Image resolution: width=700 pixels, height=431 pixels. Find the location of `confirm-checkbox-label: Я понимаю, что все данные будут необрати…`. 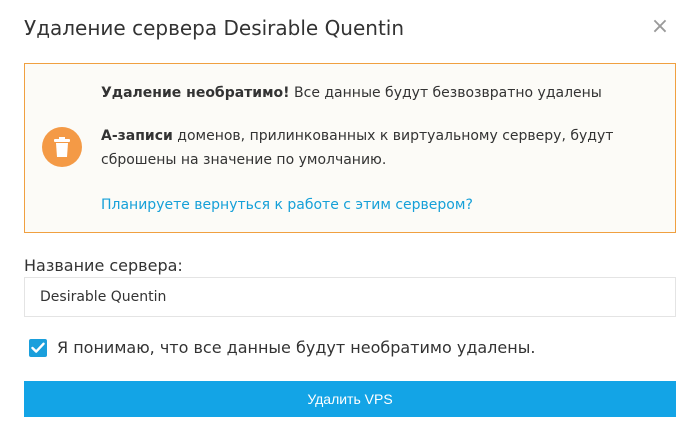

confirm-checkbox-label: Я понимаю, что все данные будут необрати… is located at coordinates (296, 348).